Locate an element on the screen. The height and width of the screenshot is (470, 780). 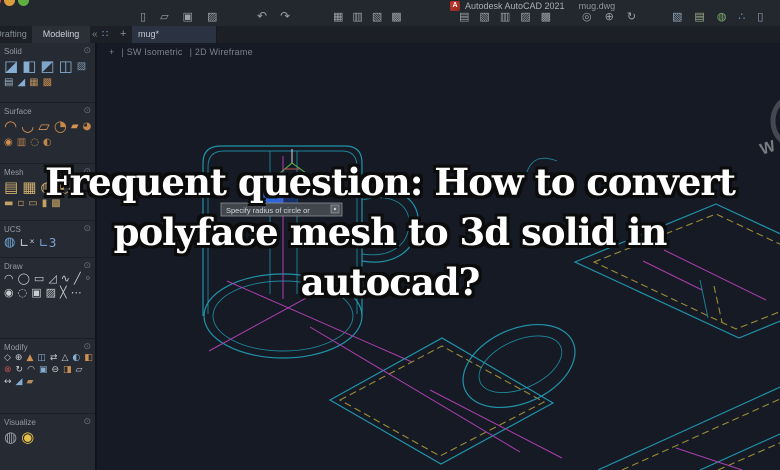
surface-network-icon: ◠ is located at coordinates (10, 126).